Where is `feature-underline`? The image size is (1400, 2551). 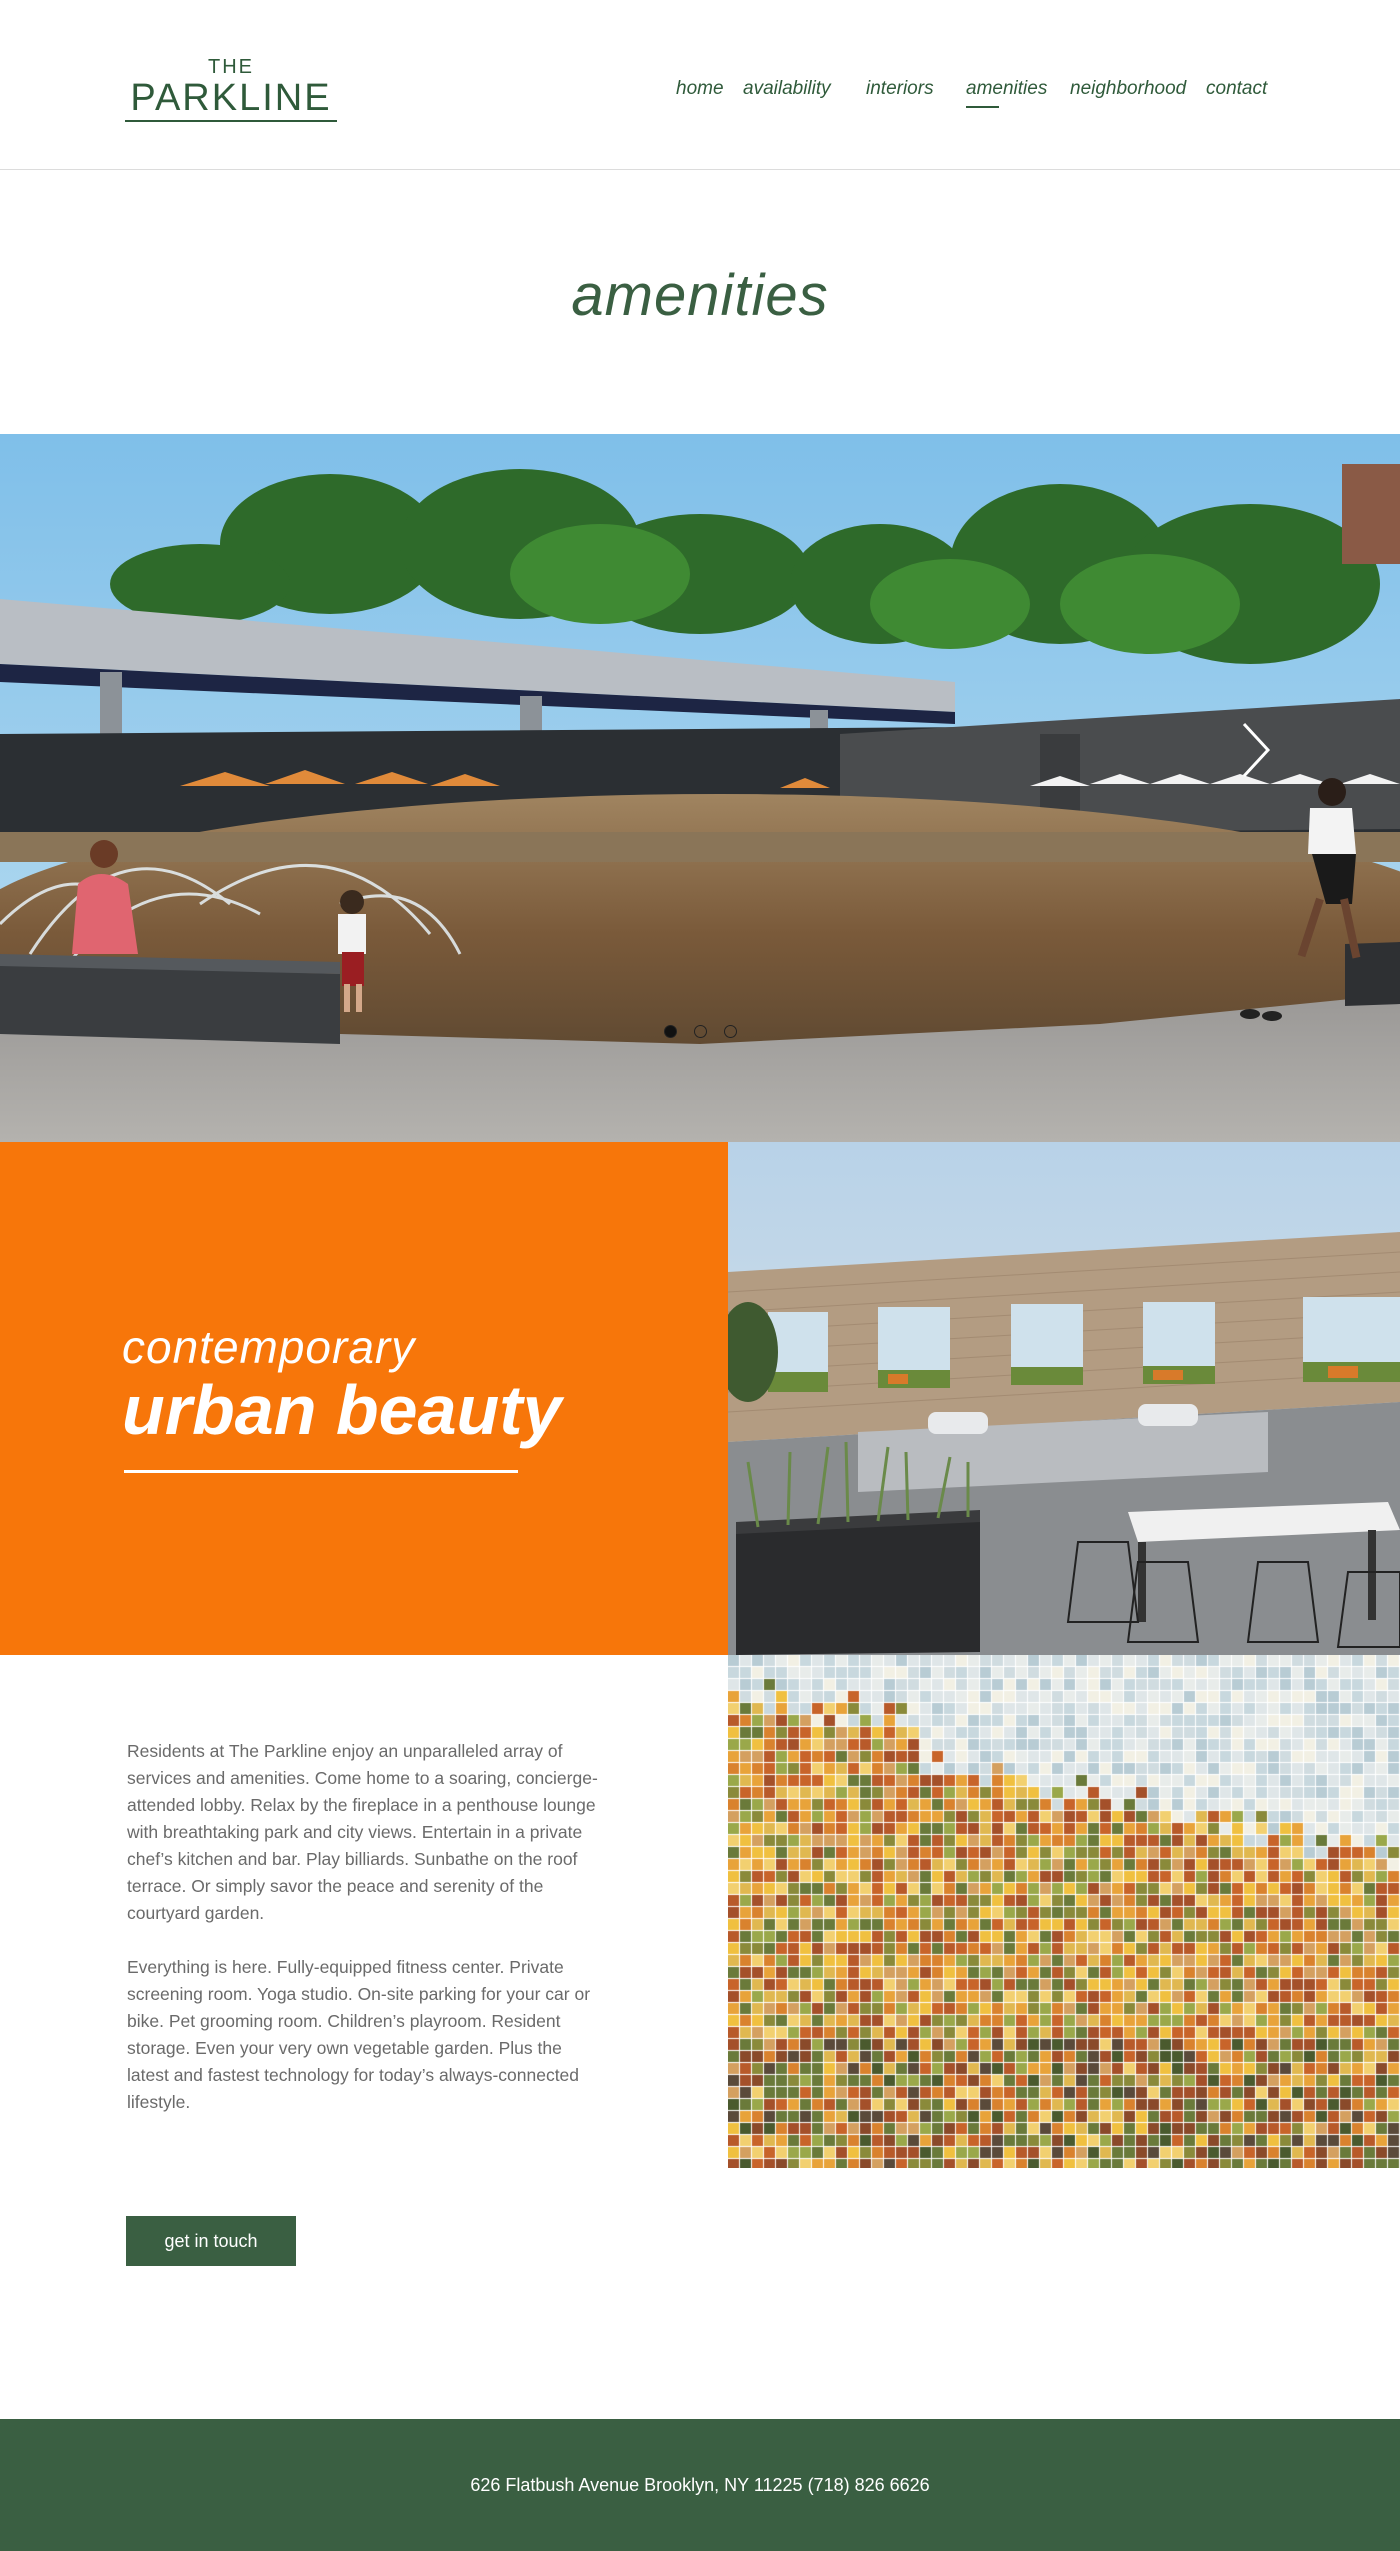
feature-underline is located at coordinates (321, 1471).